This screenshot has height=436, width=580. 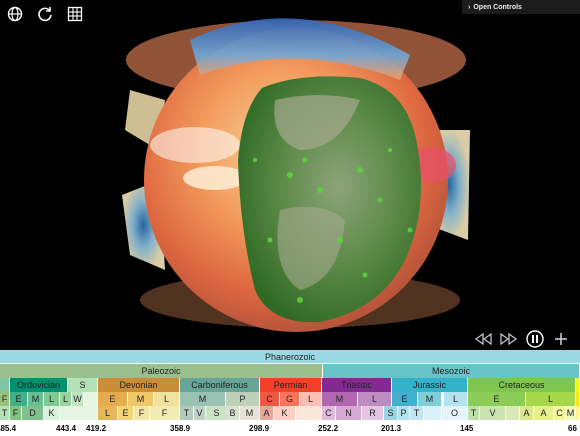 I want to click on period-cell: Triassic, so click(x=357, y=385).